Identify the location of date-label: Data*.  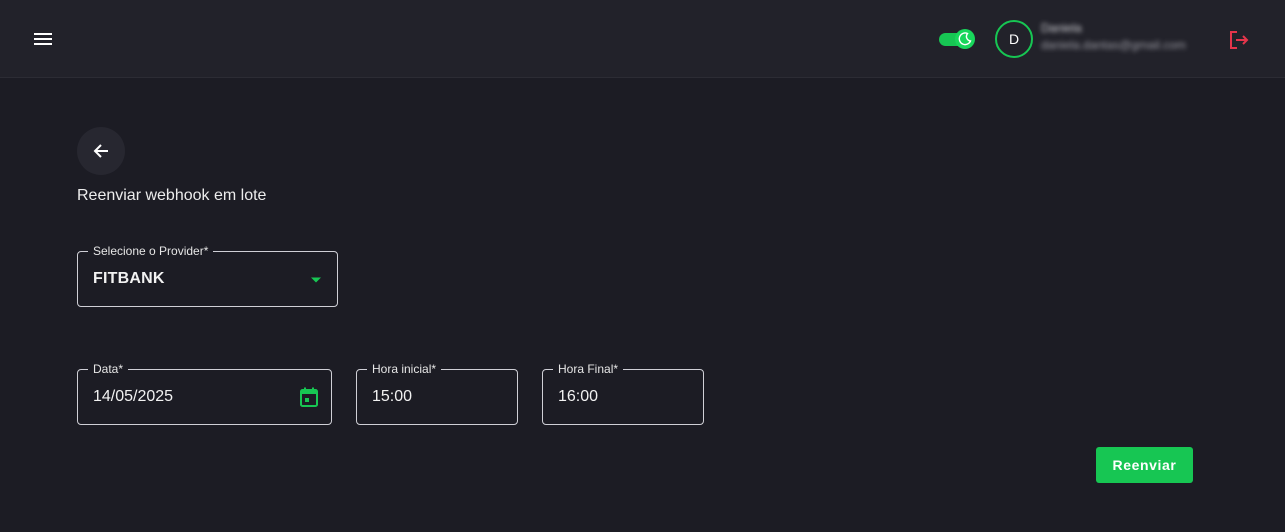
(108, 369).